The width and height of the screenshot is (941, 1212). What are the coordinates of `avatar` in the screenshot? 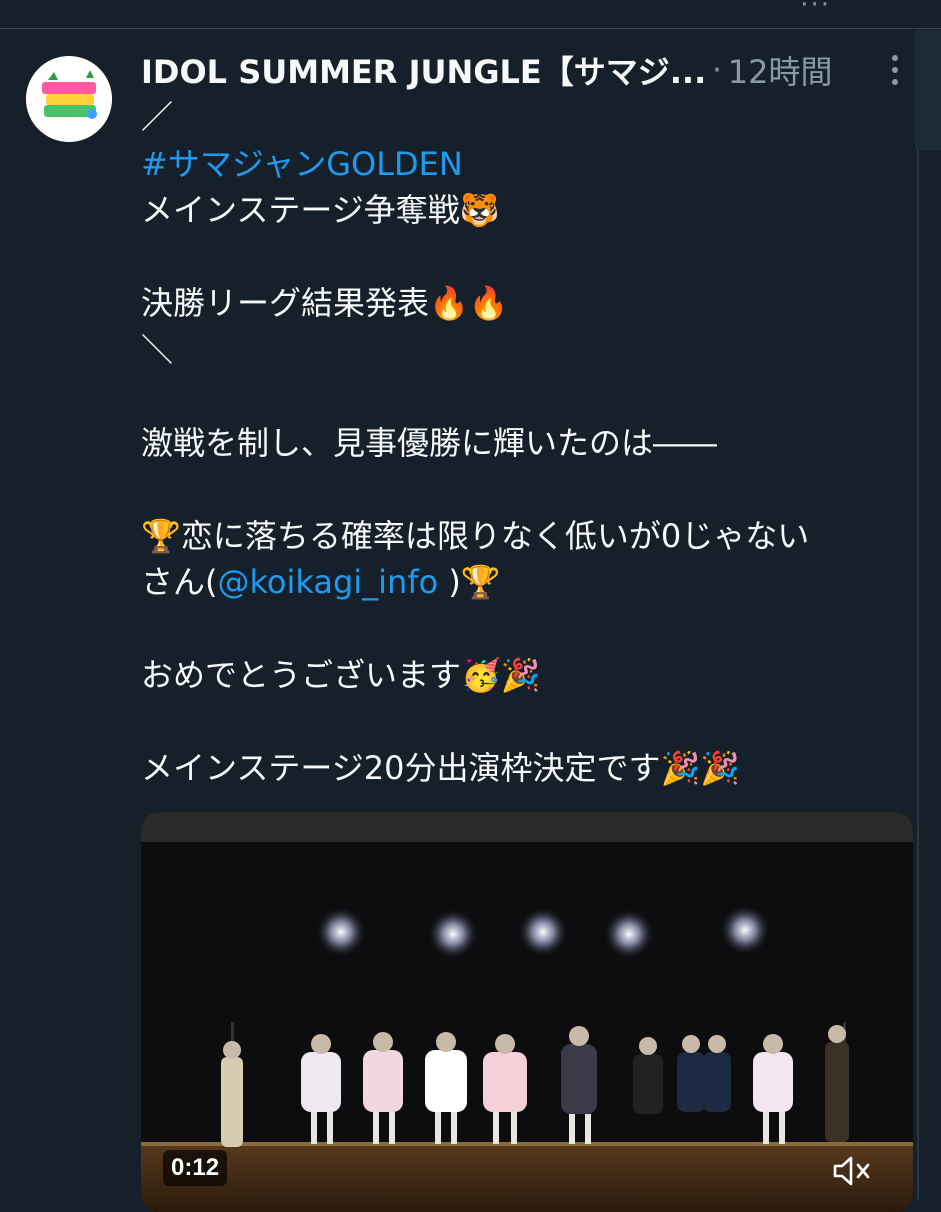 It's located at (69, 99).